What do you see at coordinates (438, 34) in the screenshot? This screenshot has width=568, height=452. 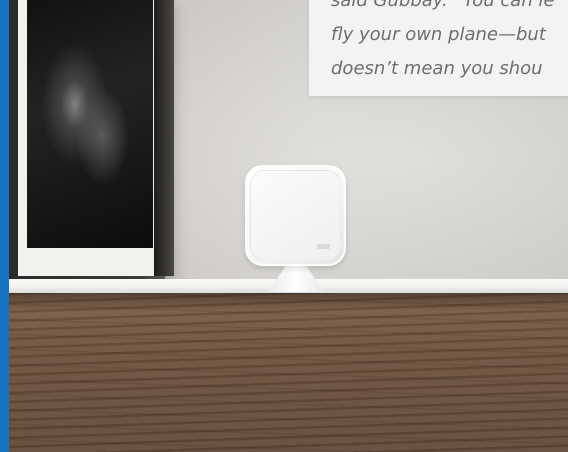 I see `pull-quote-line-2: fly your own plane—but` at bounding box center [438, 34].